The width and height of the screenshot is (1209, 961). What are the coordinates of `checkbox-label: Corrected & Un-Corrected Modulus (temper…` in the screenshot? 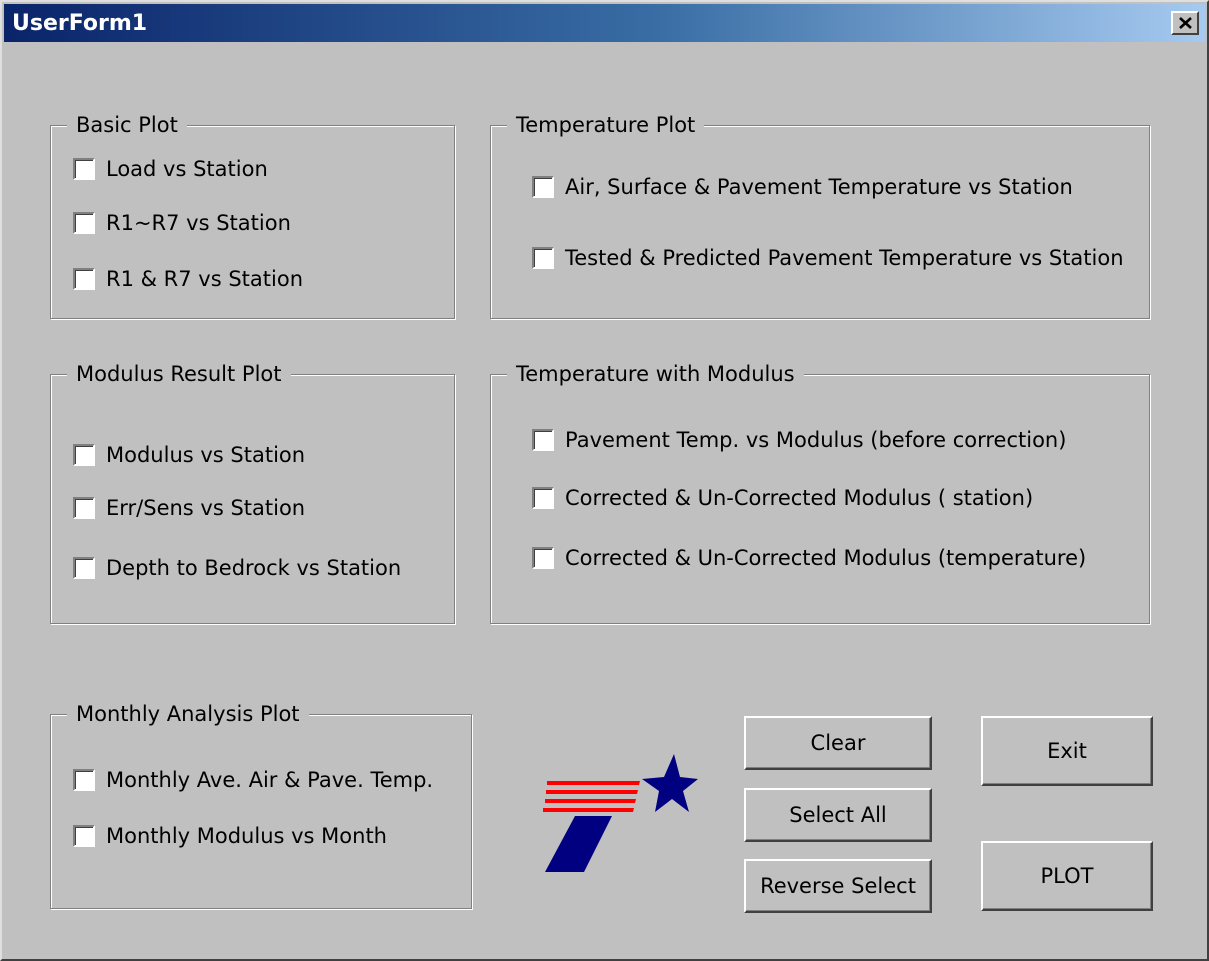 It's located at (826, 558).